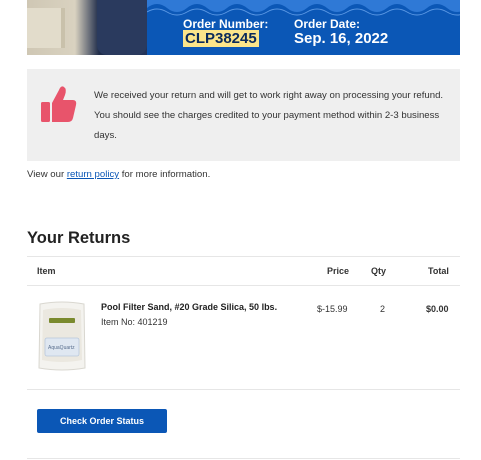 This screenshot has height=460, width=481. I want to click on check-order-status-button: Check Order Status, so click(102, 421).